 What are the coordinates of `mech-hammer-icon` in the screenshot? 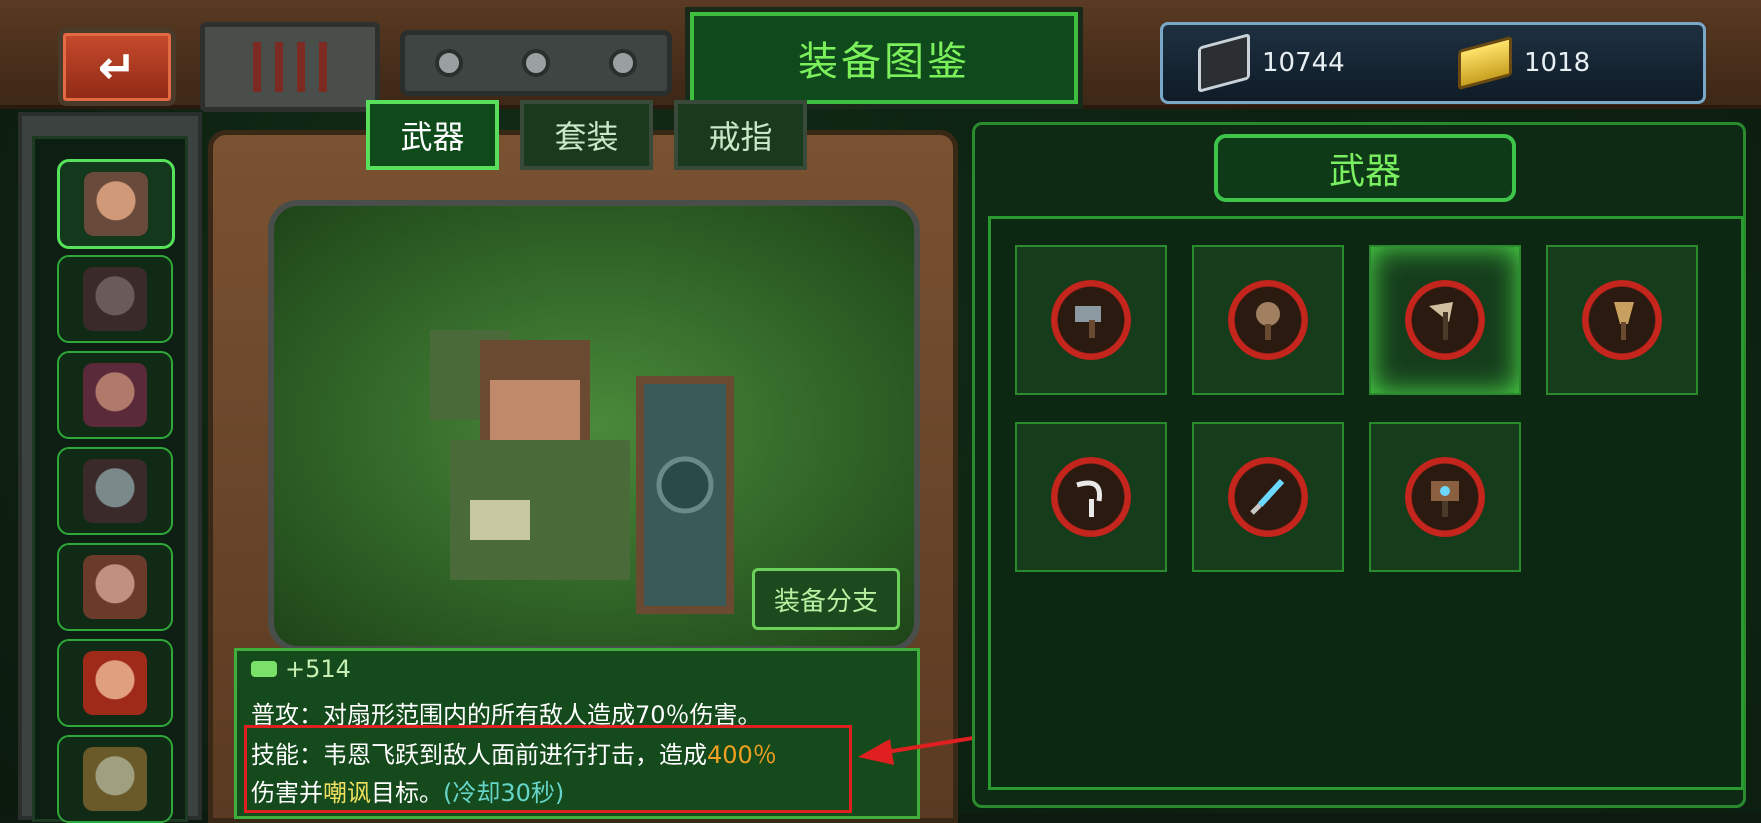 It's located at (1091, 320).